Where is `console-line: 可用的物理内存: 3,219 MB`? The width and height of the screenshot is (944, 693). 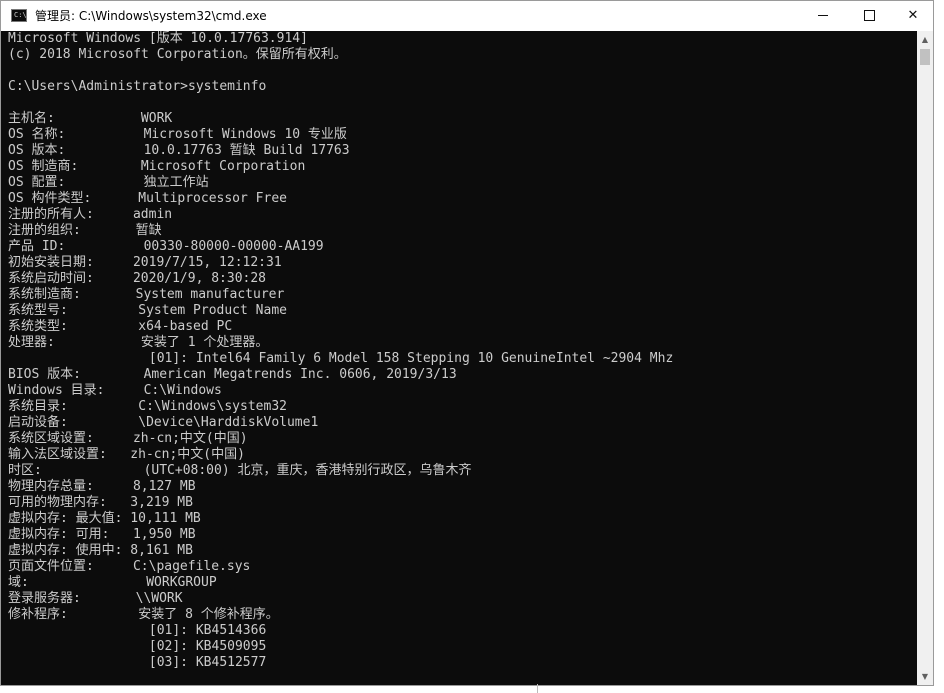 console-line: 可用的物理内存: 3,219 MB is located at coordinates (100, 502).